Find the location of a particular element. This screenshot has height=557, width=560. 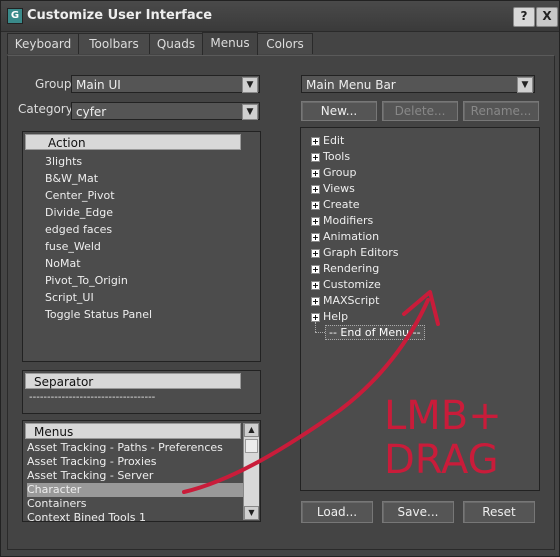

annotation-text-line1: LMB+ is located at coordinates (443, 416).